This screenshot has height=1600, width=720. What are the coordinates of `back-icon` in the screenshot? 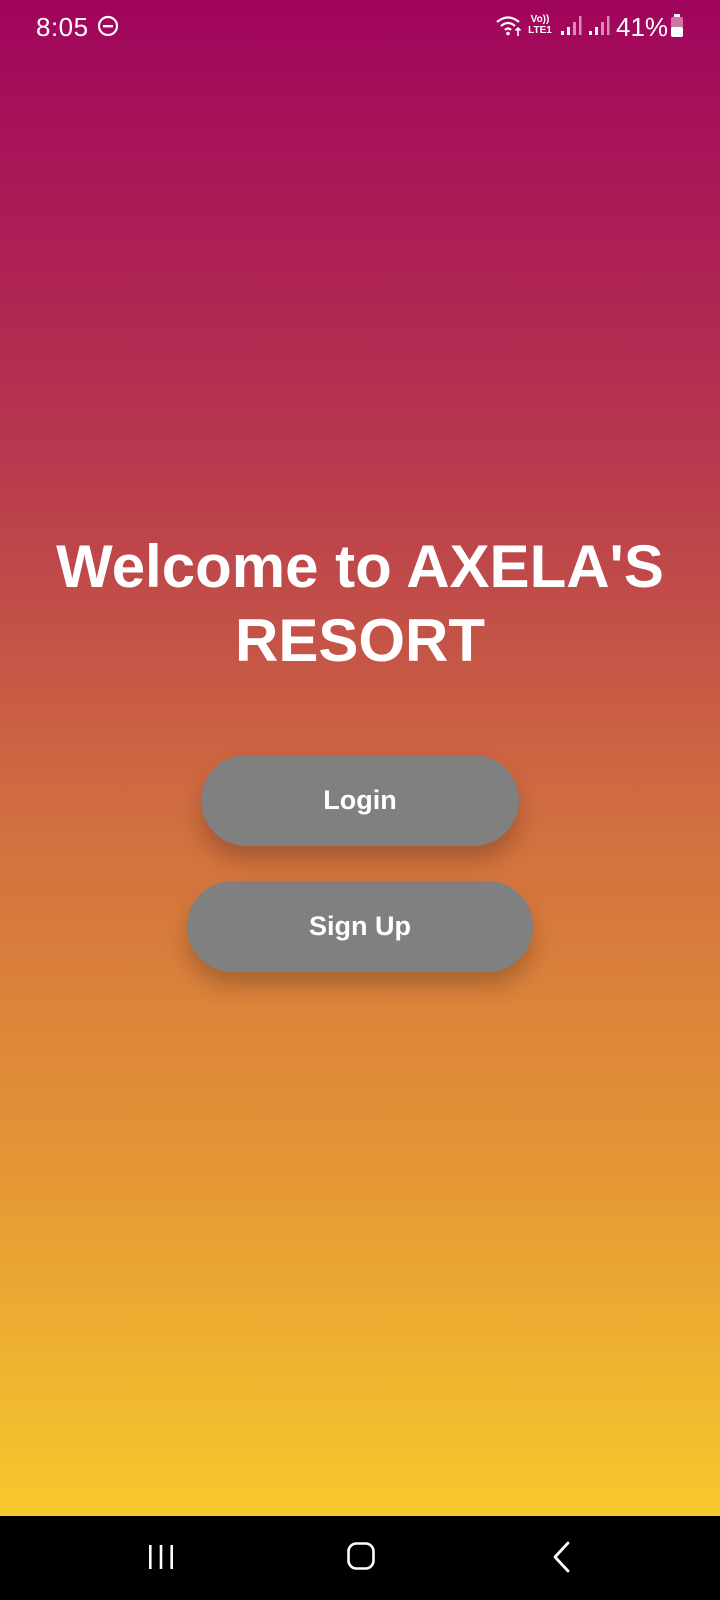 It's located at (562, 1557).